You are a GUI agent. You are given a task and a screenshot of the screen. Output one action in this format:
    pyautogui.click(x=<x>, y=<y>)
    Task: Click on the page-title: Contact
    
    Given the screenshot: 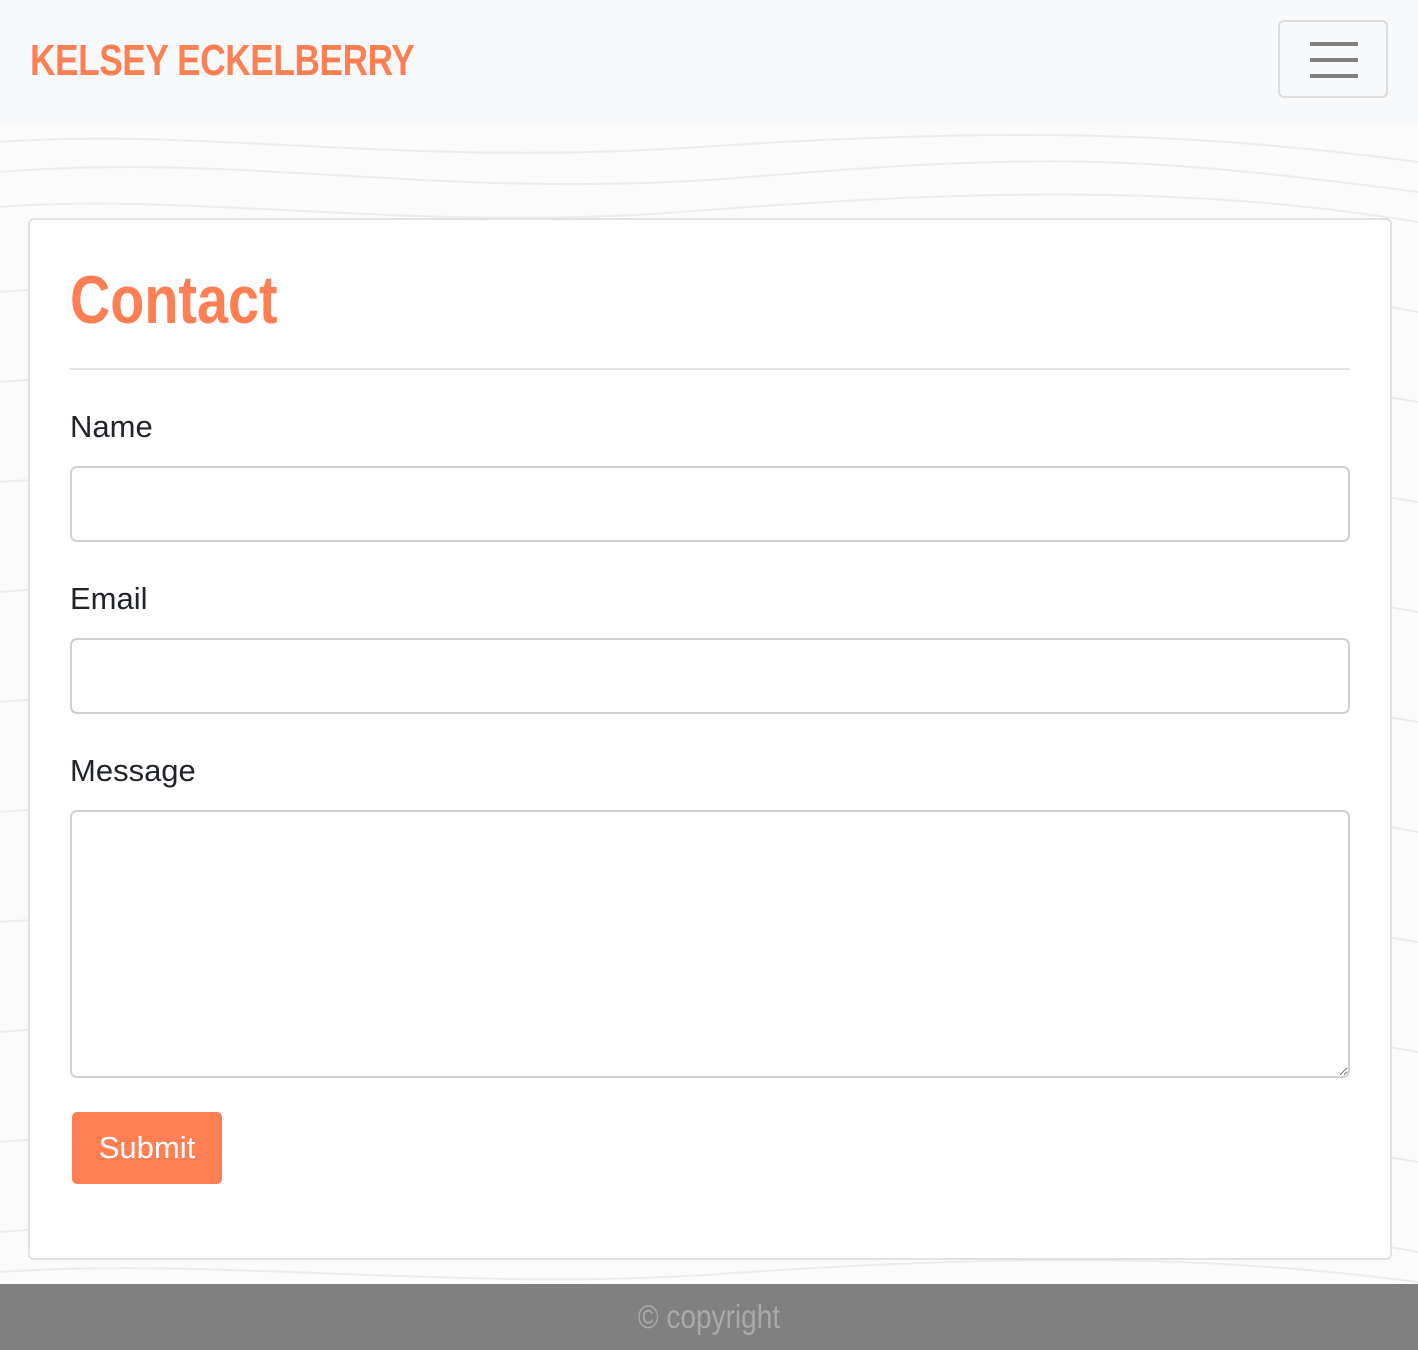 What is the action you would take?
    pyautogui.click(x=174, y=300)
    